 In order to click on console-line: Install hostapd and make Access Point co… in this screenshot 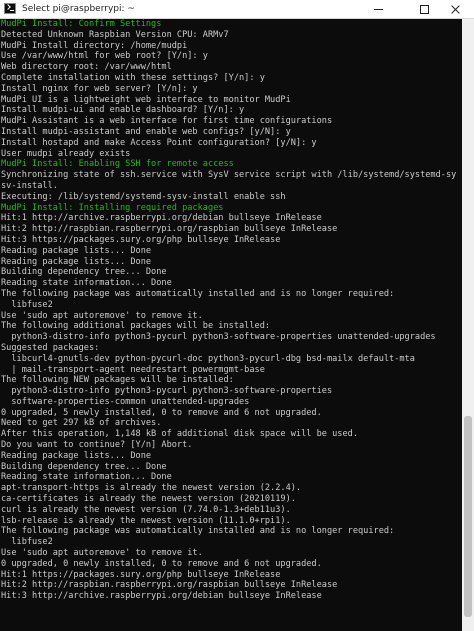, I will do `click(159, 142)`.